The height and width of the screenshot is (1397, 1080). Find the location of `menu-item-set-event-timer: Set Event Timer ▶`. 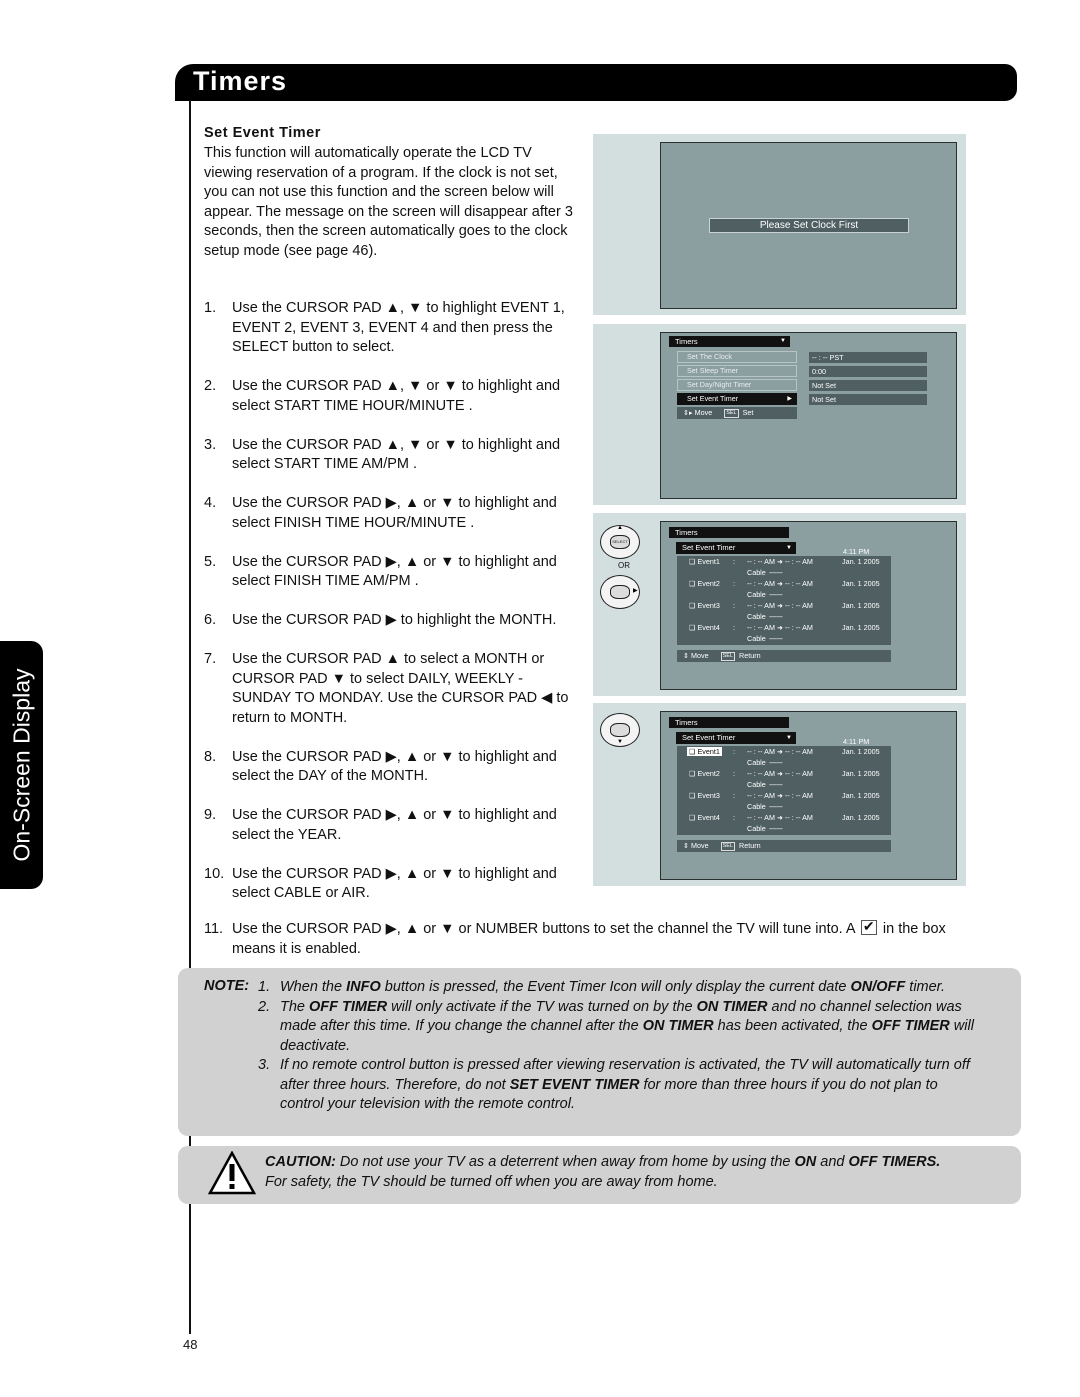

menu-item-set-event-timer: Set Event Timer ▶ is located at coordinates (737, 399).